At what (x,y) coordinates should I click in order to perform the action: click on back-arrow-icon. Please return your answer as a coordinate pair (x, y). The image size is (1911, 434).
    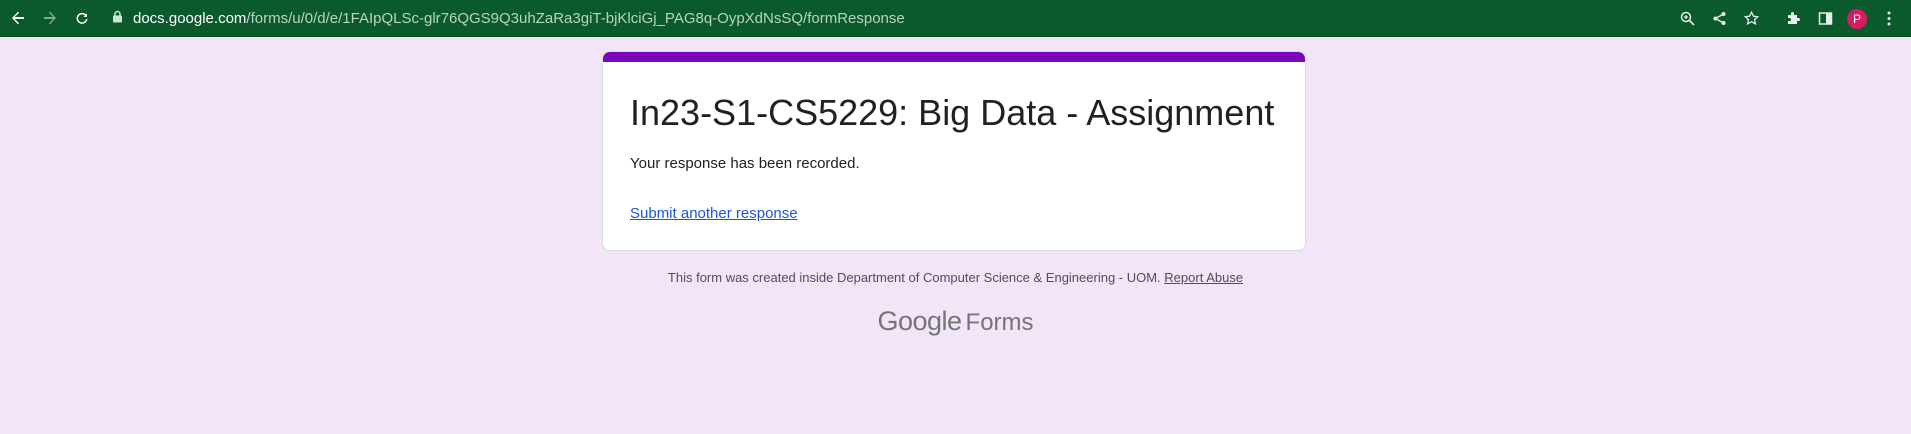
    Looking at the image, I should click on (18, 18).